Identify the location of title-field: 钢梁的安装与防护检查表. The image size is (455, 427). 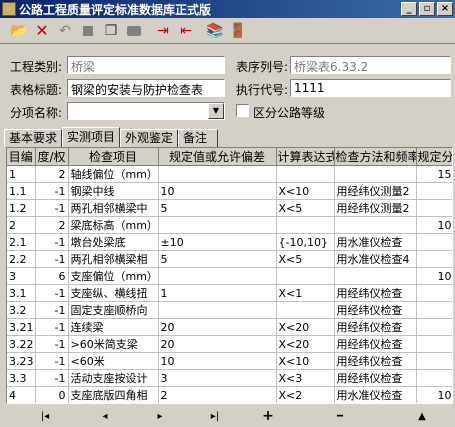
(146, 88).